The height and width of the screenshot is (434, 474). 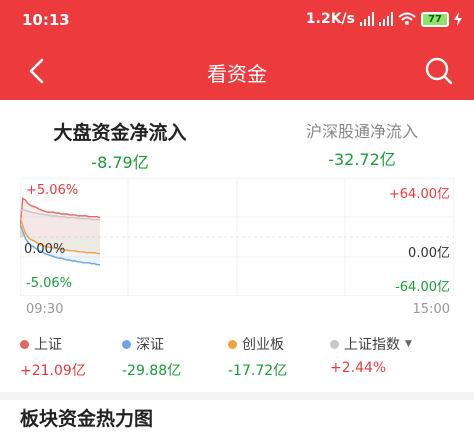 What do you see at coordinates (372, 345) in the screenshot?
I see `legend-name: 上证指数` at bounding box center [372, 345].